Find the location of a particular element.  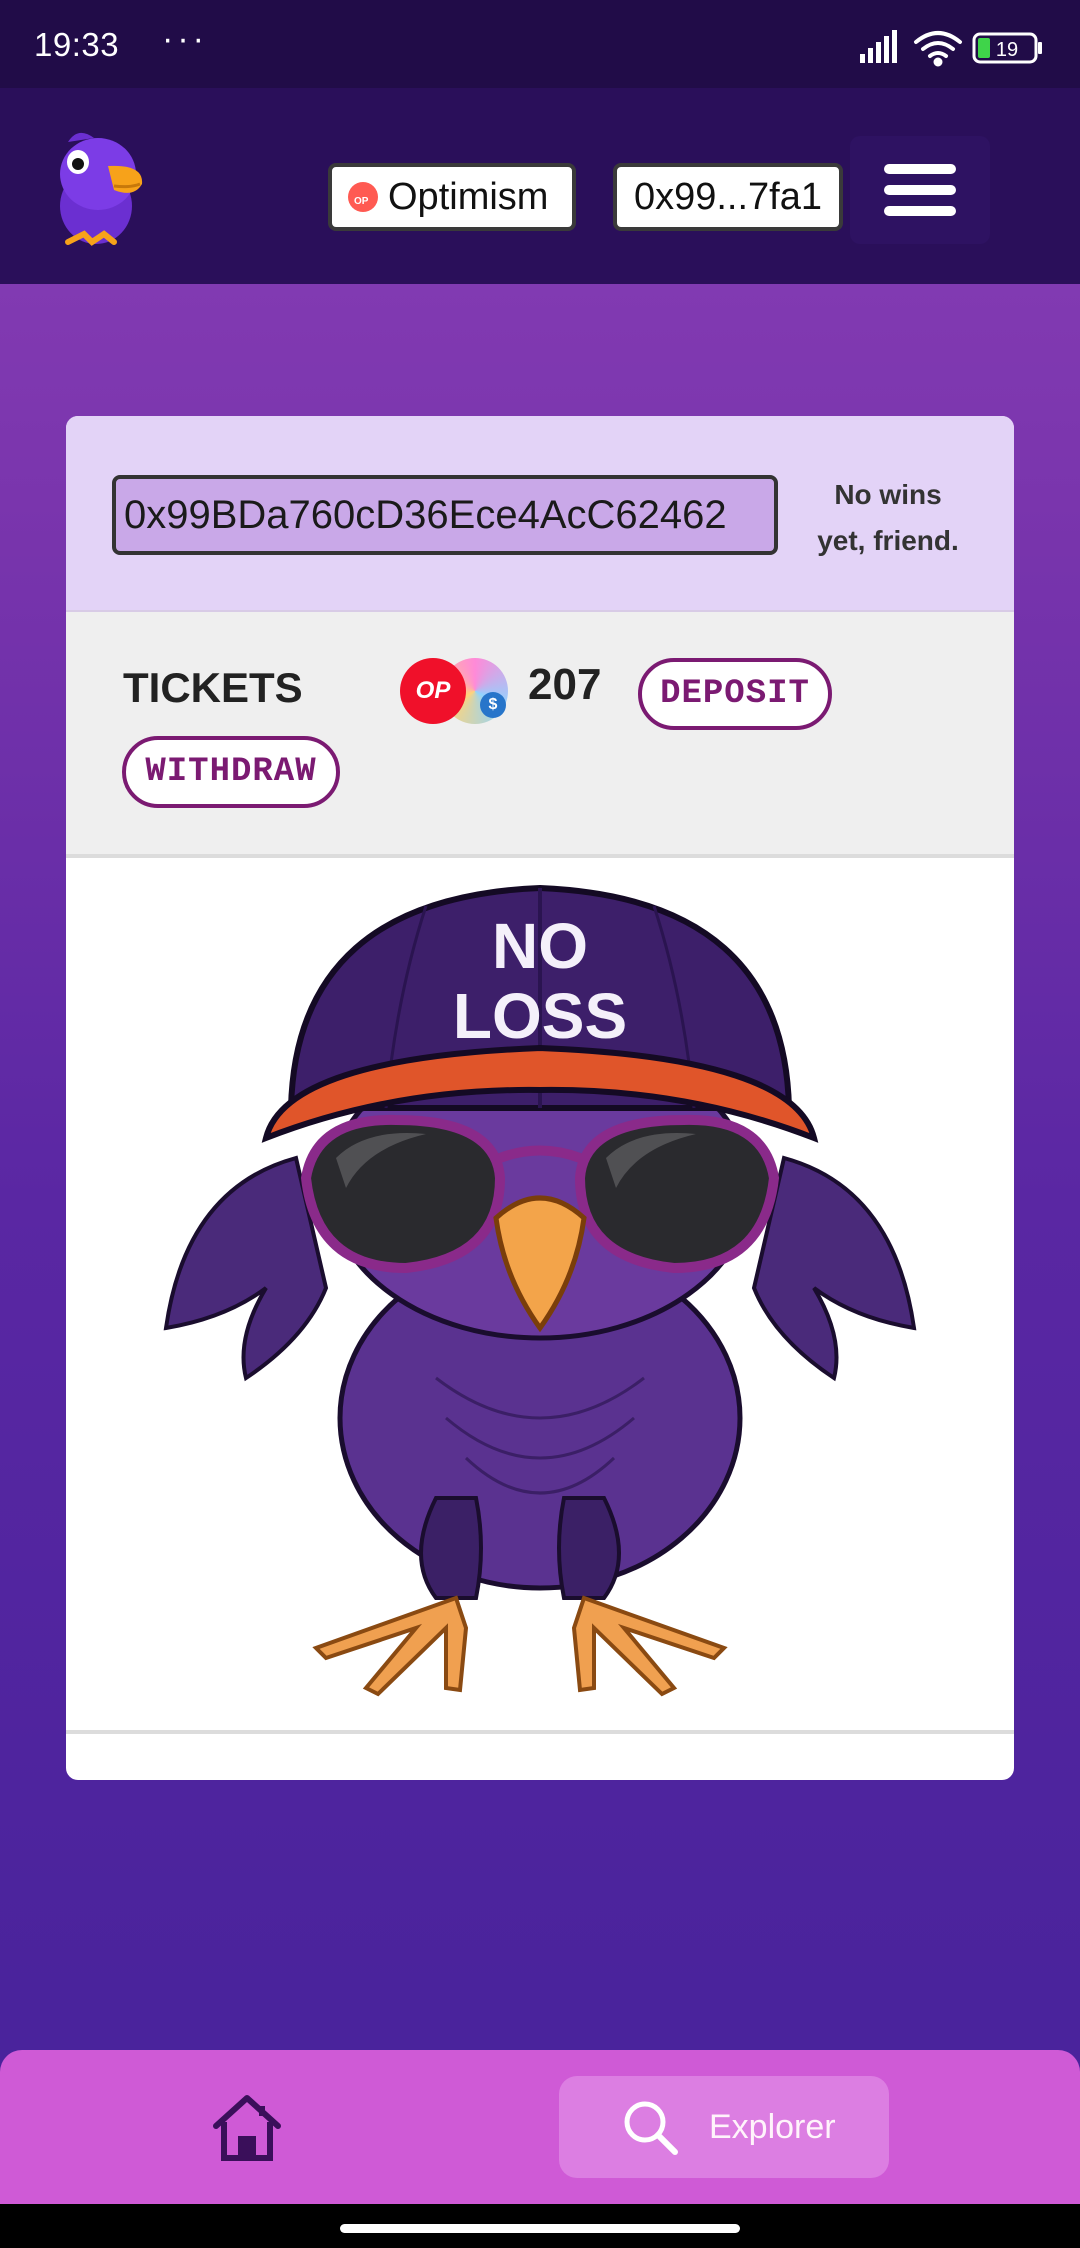

explorer-label: Explorer is located at coordinates (772, 2126).